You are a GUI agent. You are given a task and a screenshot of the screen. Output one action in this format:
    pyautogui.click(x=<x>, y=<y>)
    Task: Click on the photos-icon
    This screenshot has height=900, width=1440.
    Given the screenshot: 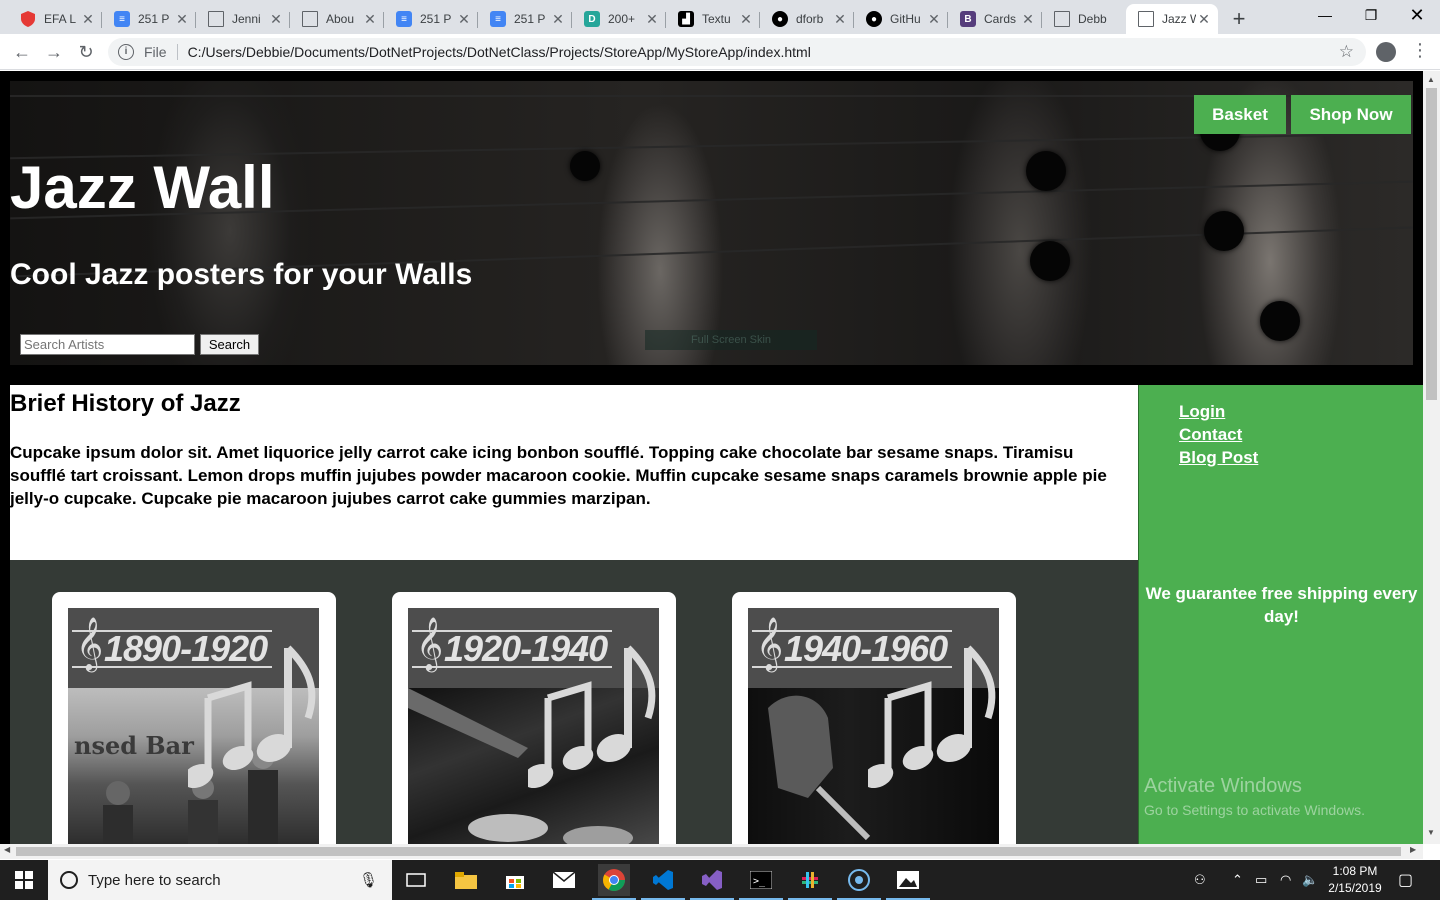 What is the action you would take?
    pyautogui.click(x=908, y=882)
    